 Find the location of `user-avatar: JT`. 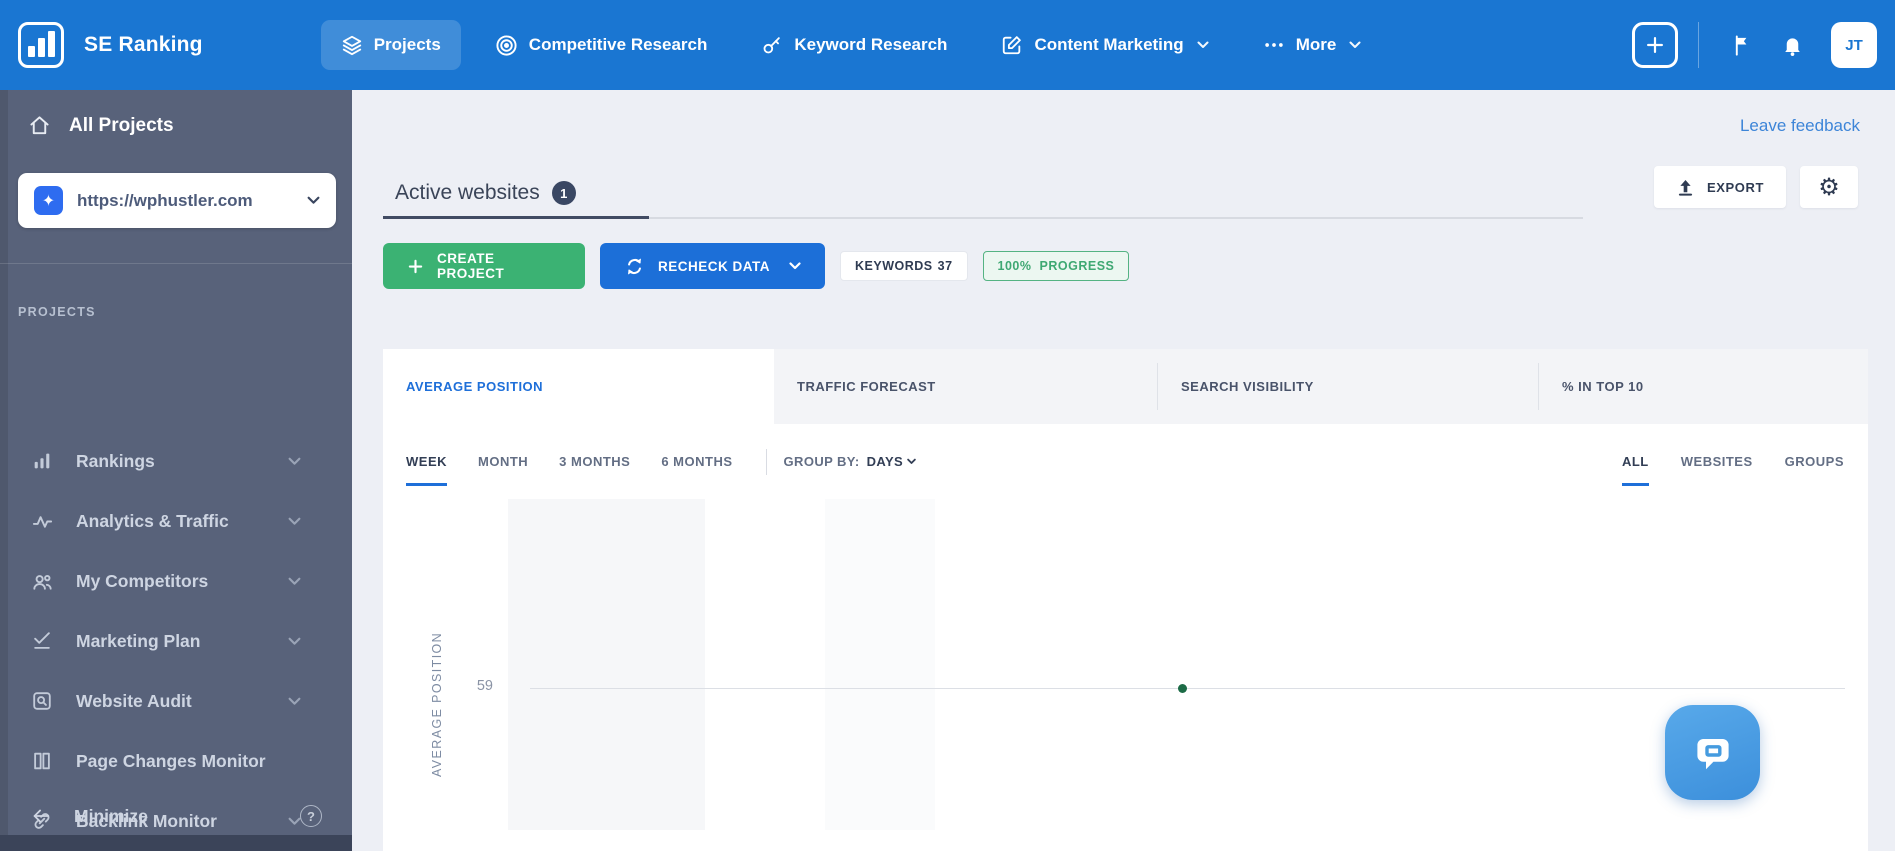

user-avatar: JT is located at coordinates (1854, 45).